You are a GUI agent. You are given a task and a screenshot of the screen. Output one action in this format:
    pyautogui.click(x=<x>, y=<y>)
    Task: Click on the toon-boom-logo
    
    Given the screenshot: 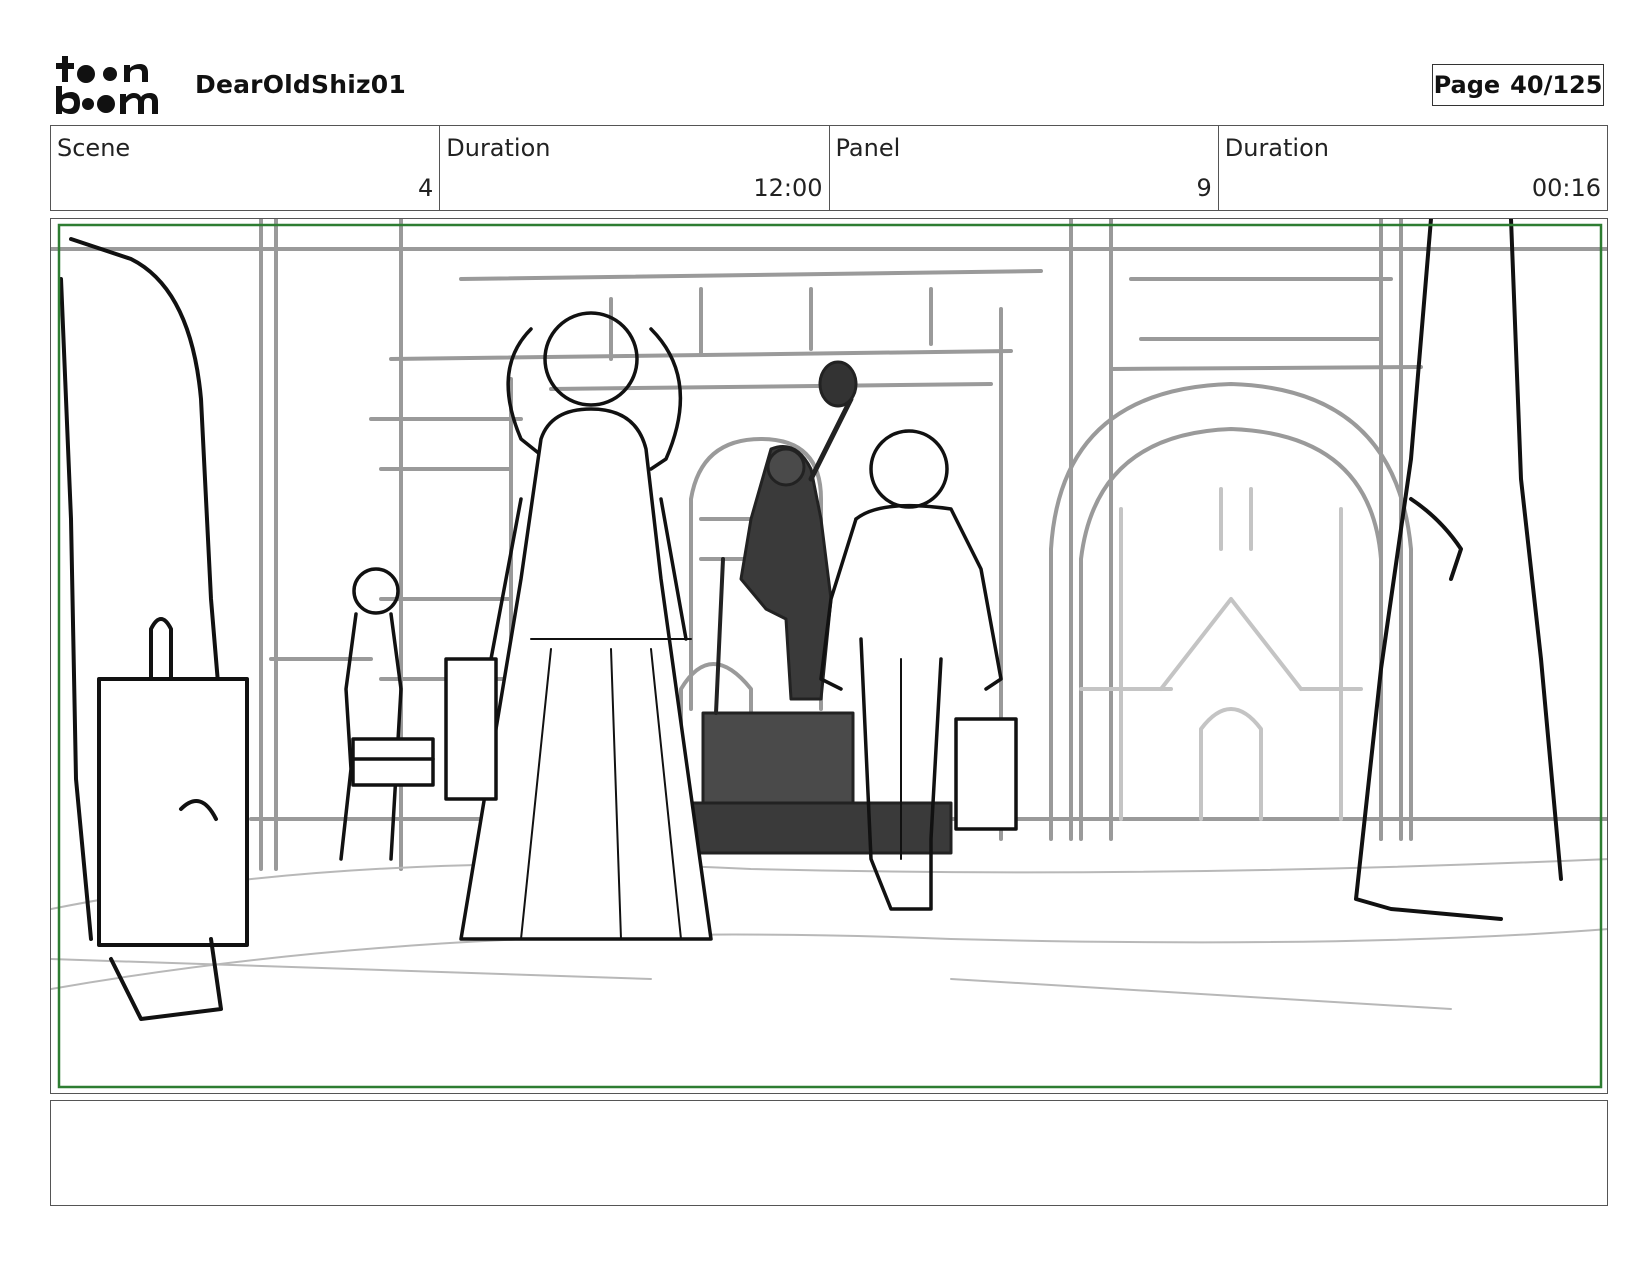 What is the action you would take?
    pyautogui.click(x=107, y=85)
    